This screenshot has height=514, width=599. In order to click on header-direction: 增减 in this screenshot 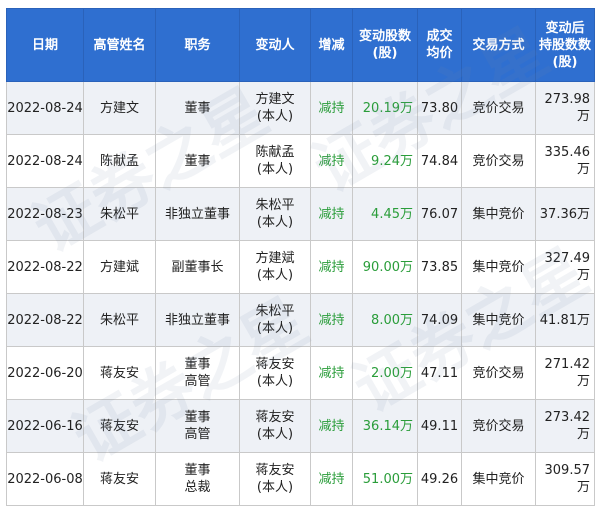, I will do `click(331, 45)`.